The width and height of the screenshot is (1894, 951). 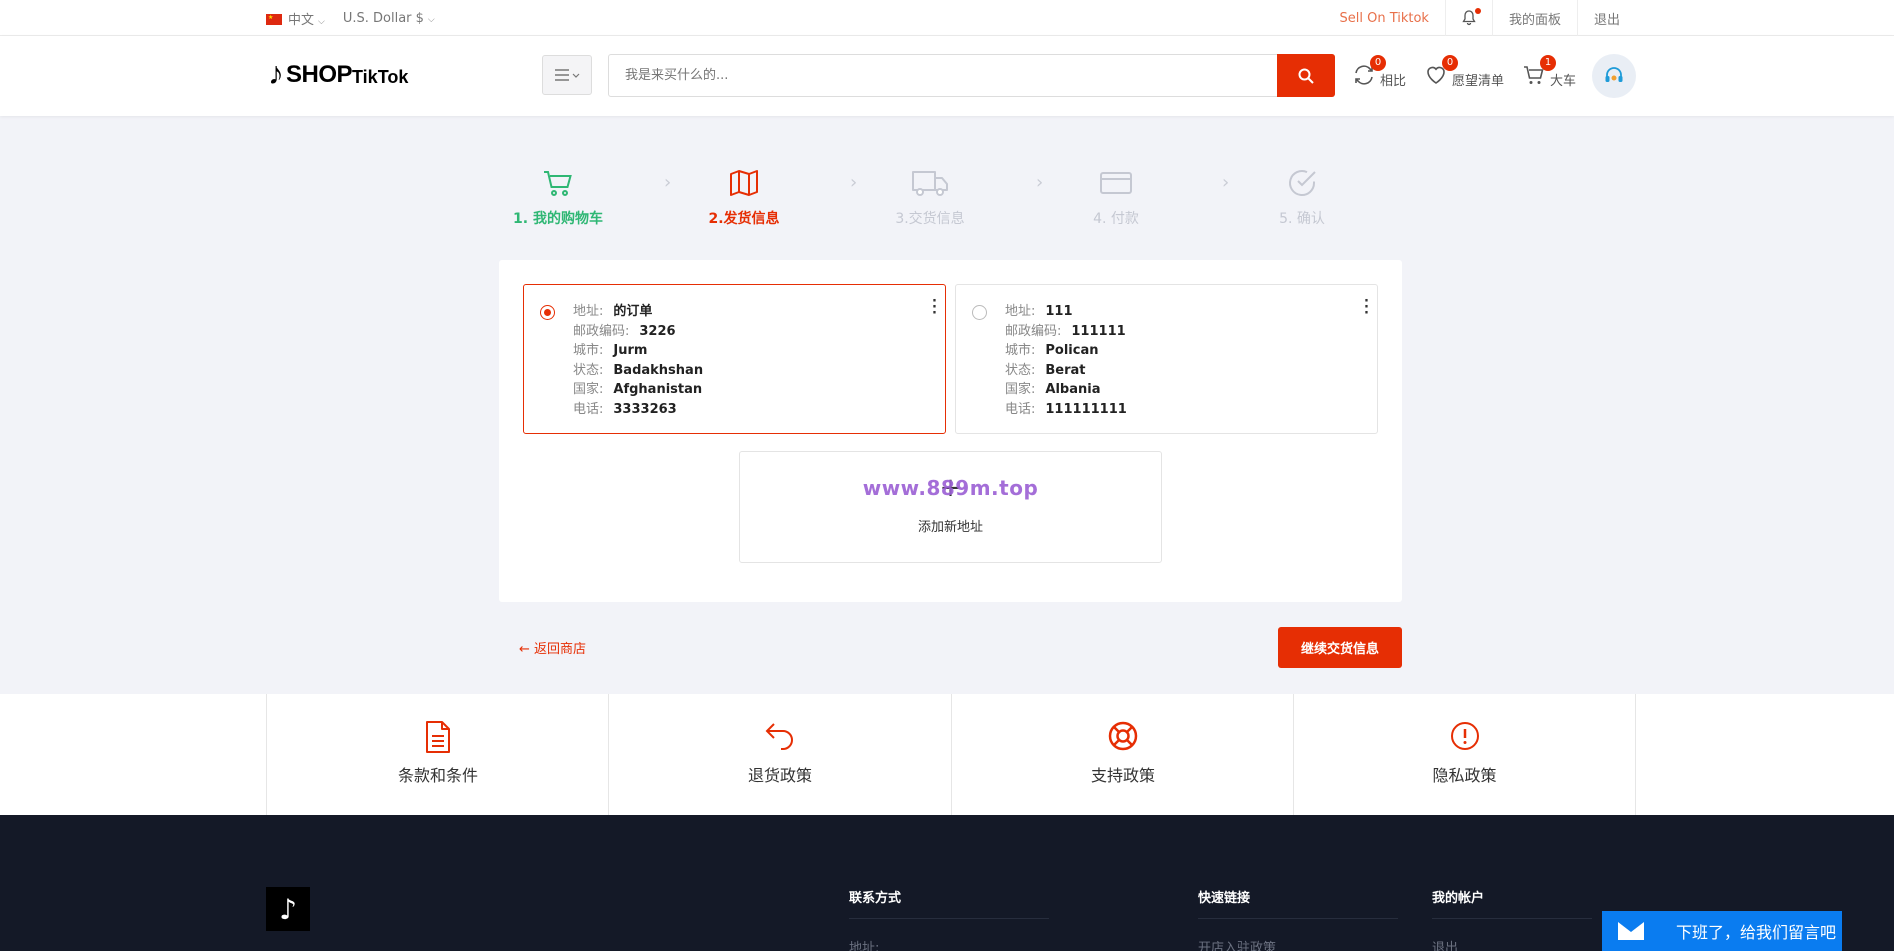 I want to click on phone-value: 3333263, so click(x=645, y=409).